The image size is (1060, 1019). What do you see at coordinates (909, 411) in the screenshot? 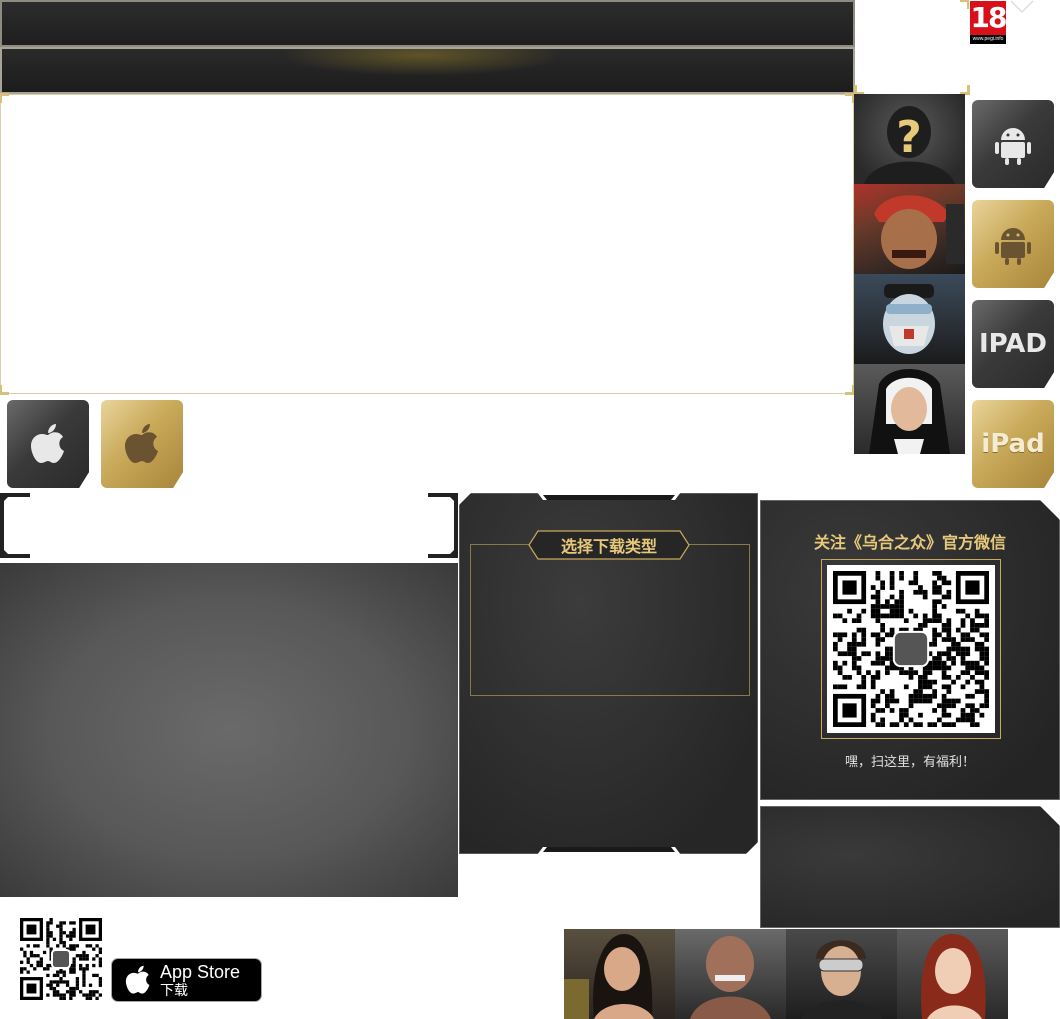
I see `portrait-nun-art` at bounding box center [909, 411].